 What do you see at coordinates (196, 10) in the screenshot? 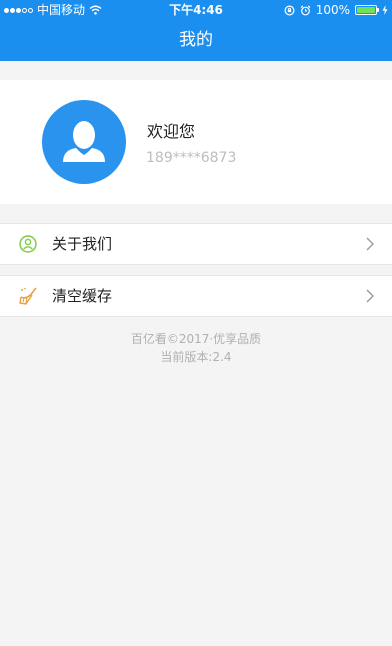
I see `status-bar: 中国移动 下午4:46 100%` at bounding box center [196, 10].